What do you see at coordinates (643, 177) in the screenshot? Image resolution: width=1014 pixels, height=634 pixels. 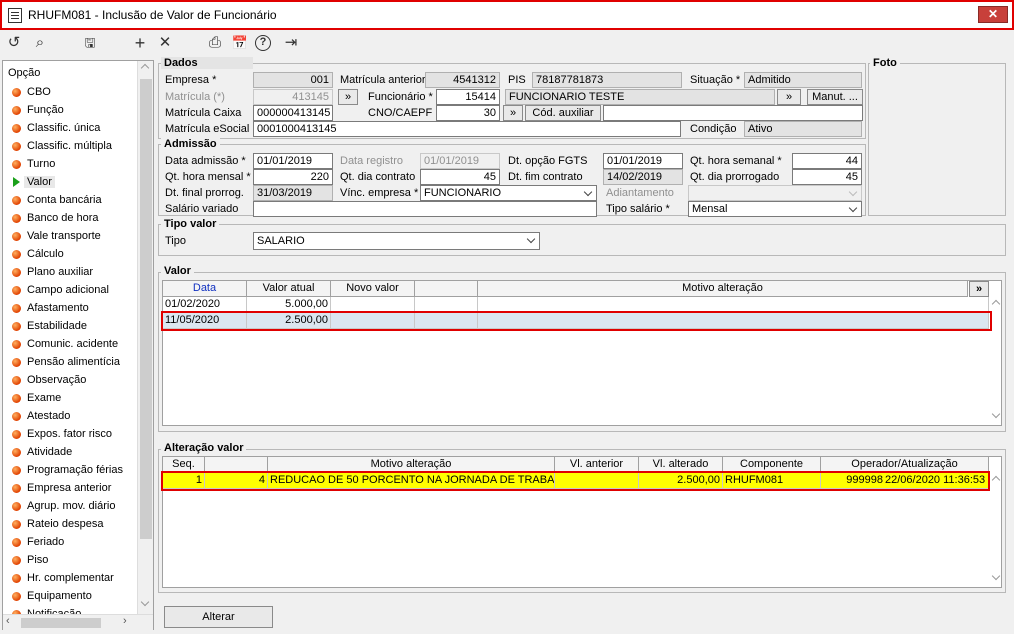 I see `dt-fim-contrato-field: 14/02/2019` at bounding box center [643, 177].